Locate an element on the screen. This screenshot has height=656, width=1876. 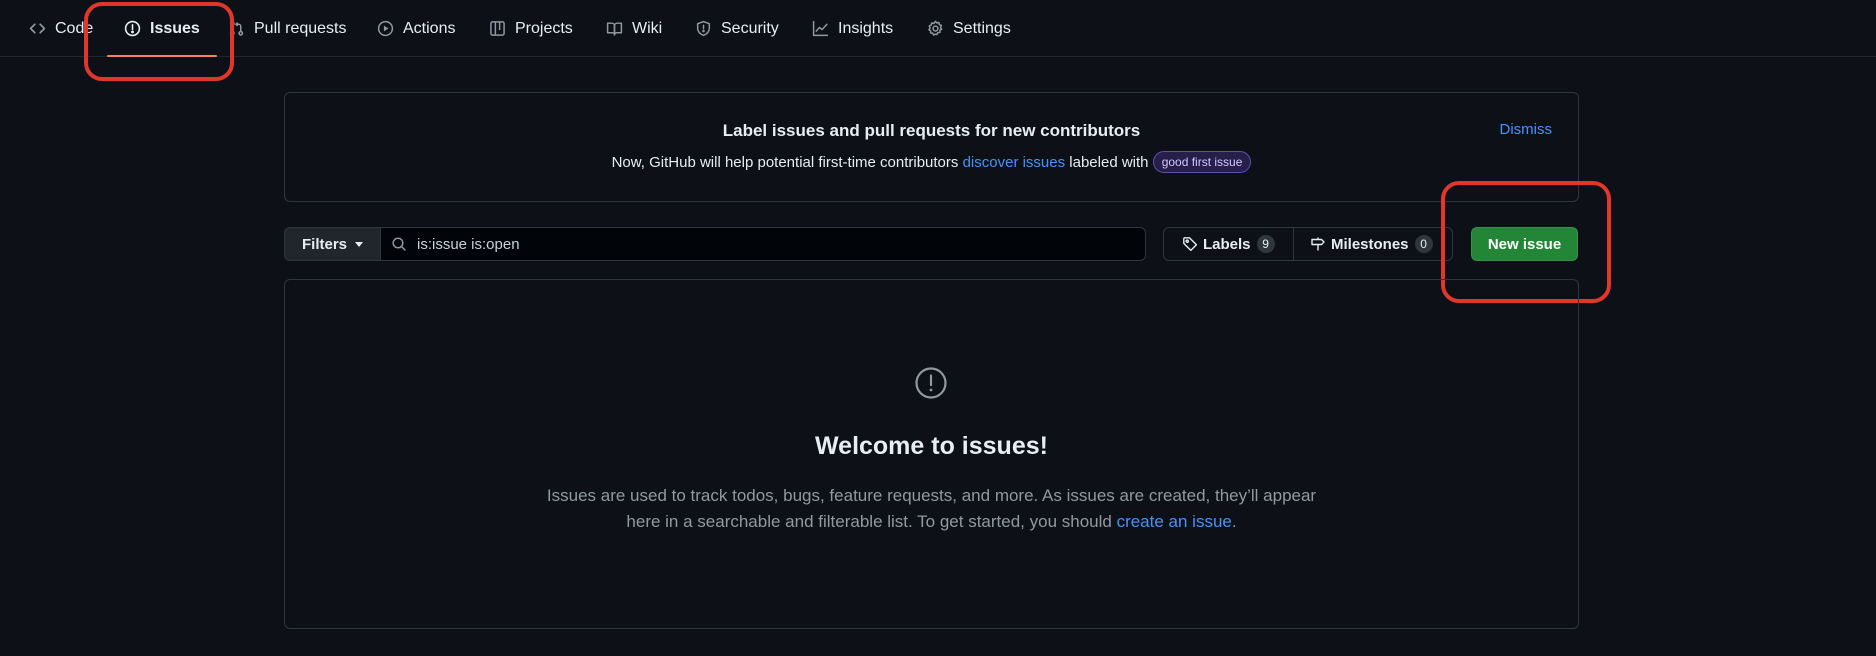
book-icon is located at coordinates (614, 29).